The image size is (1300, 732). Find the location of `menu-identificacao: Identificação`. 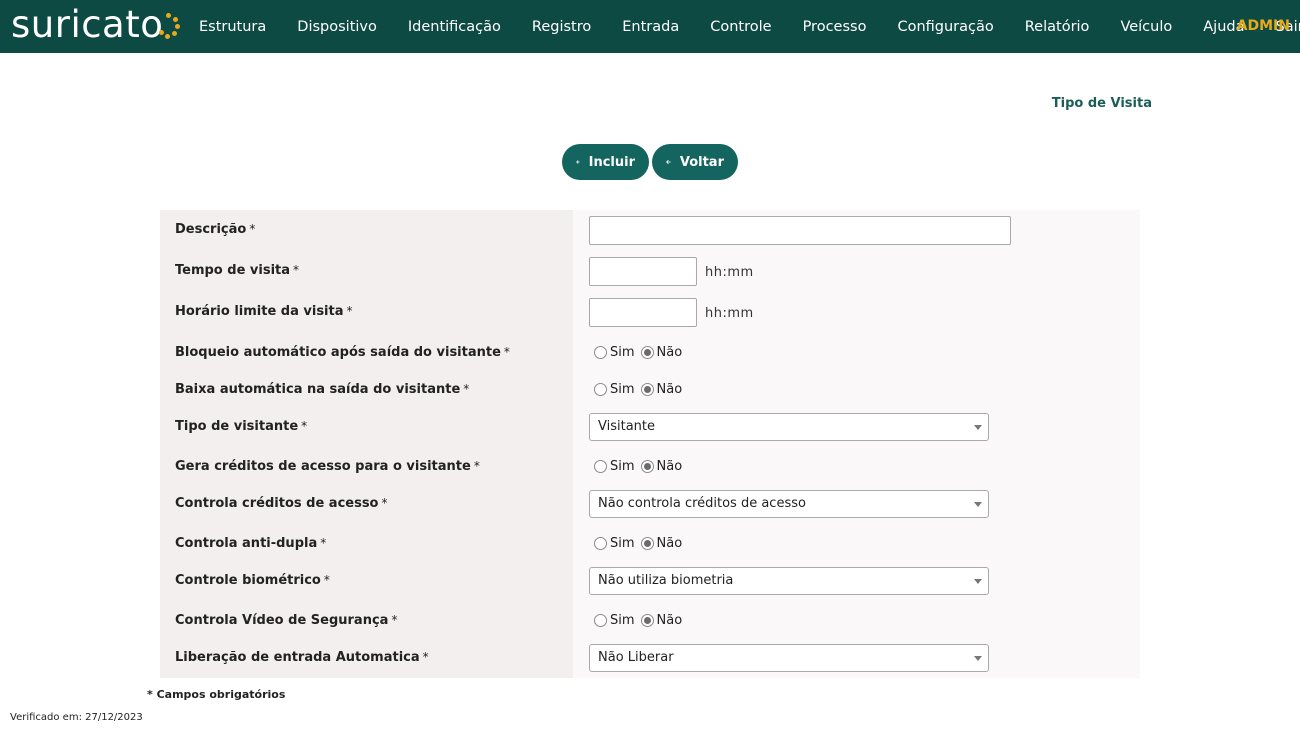

menu-identificacao: Identificação is located at coordinates (454, 27).